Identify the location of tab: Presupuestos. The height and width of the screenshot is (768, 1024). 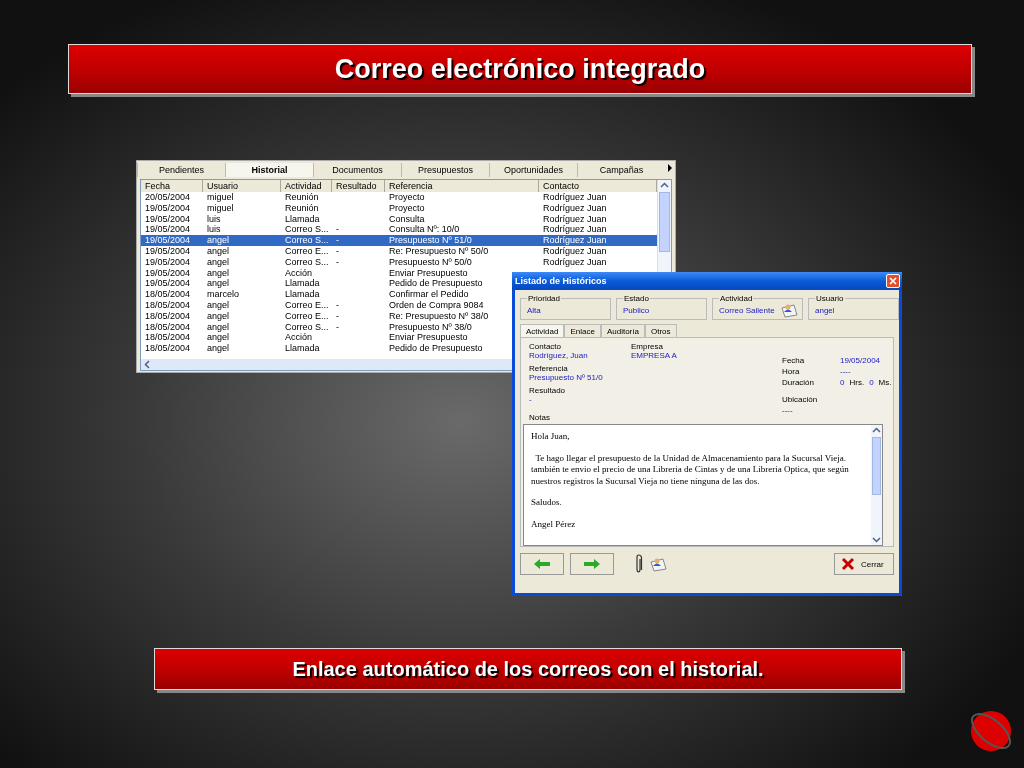
(445, 170).